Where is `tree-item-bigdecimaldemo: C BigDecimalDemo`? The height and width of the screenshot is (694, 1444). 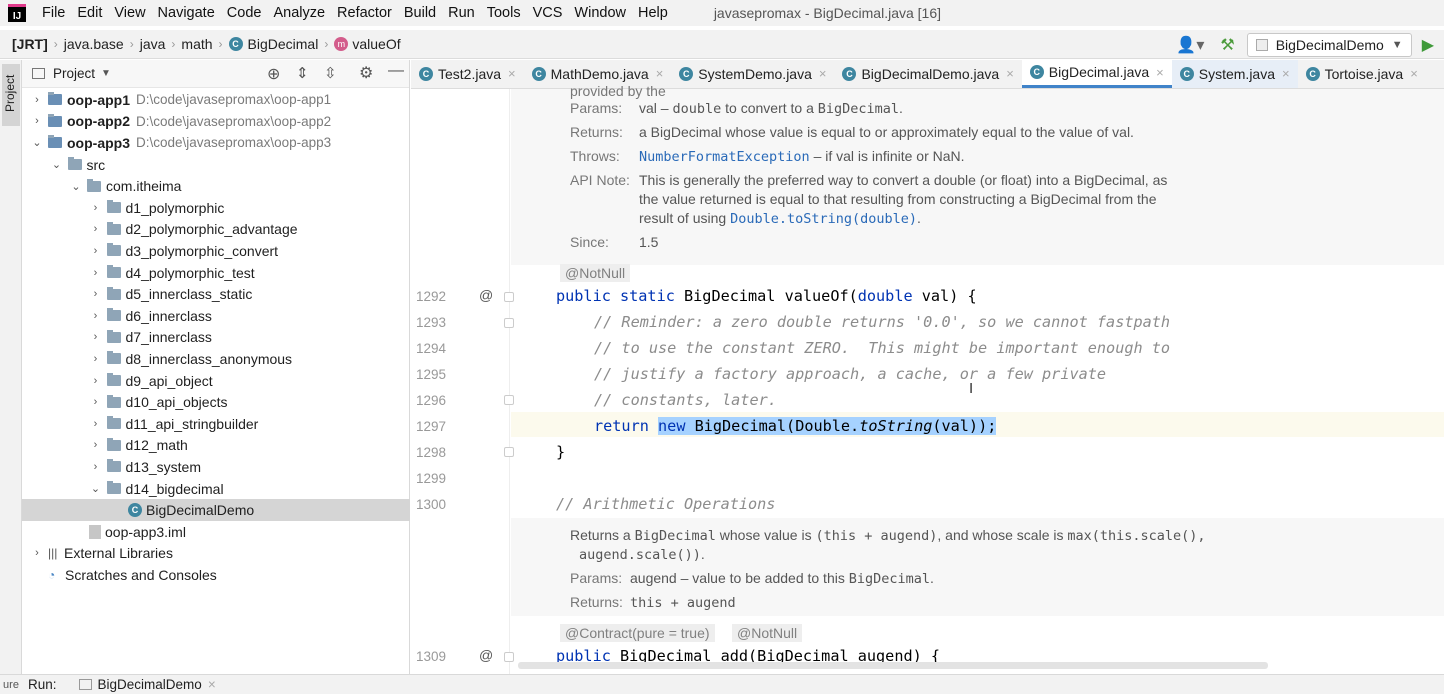
tree-item-bigdecimaldemo: C BigDecimalDemo is located at coordinates (216, 510).